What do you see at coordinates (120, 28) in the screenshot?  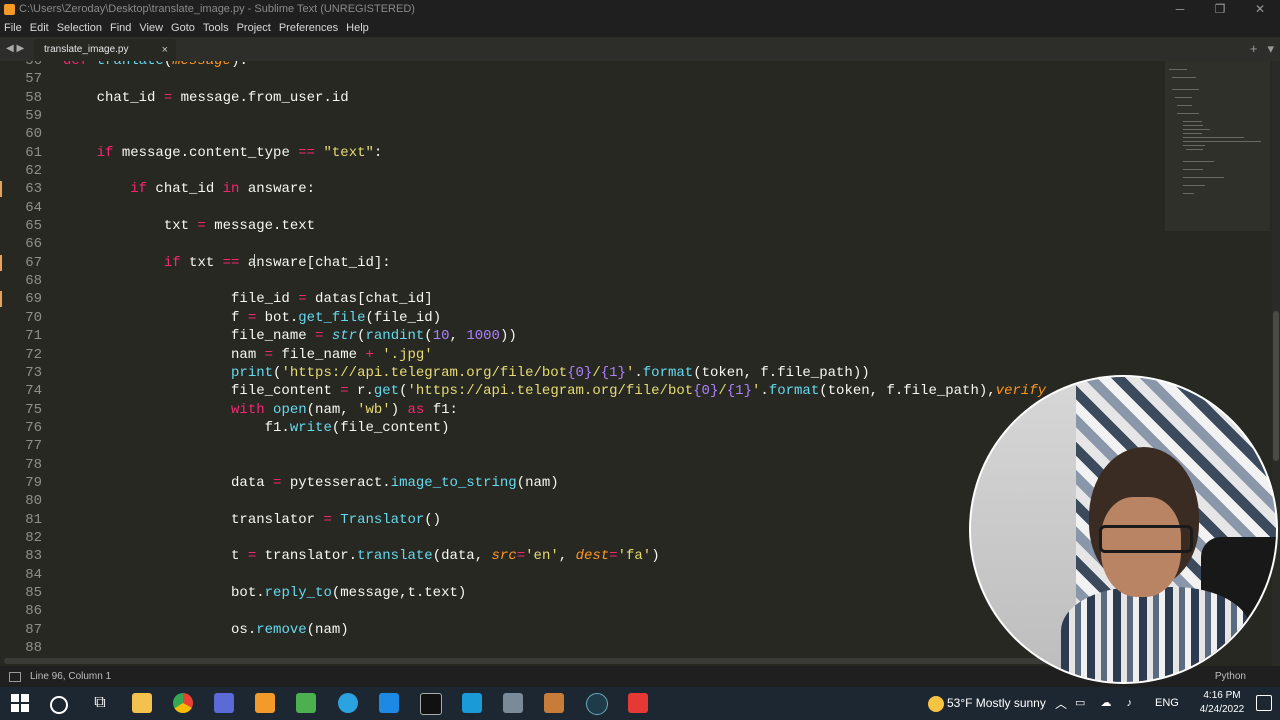 I see `menu-find: Find` at bounding box center [120, 28].